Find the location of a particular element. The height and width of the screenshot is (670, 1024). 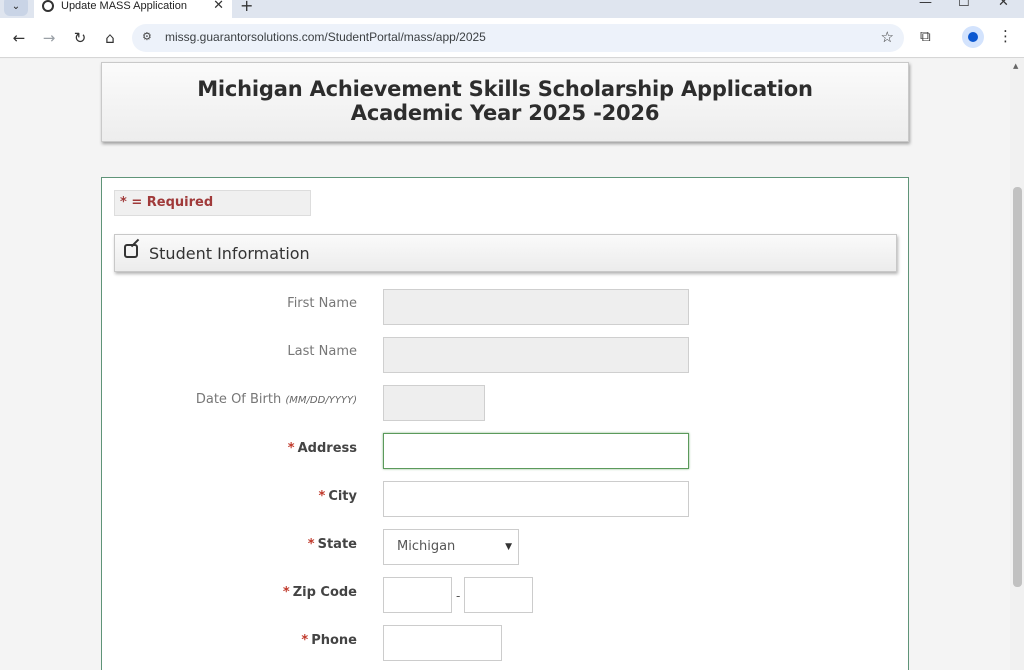

phone-label: * Phone is located at coordinates (329, 640).